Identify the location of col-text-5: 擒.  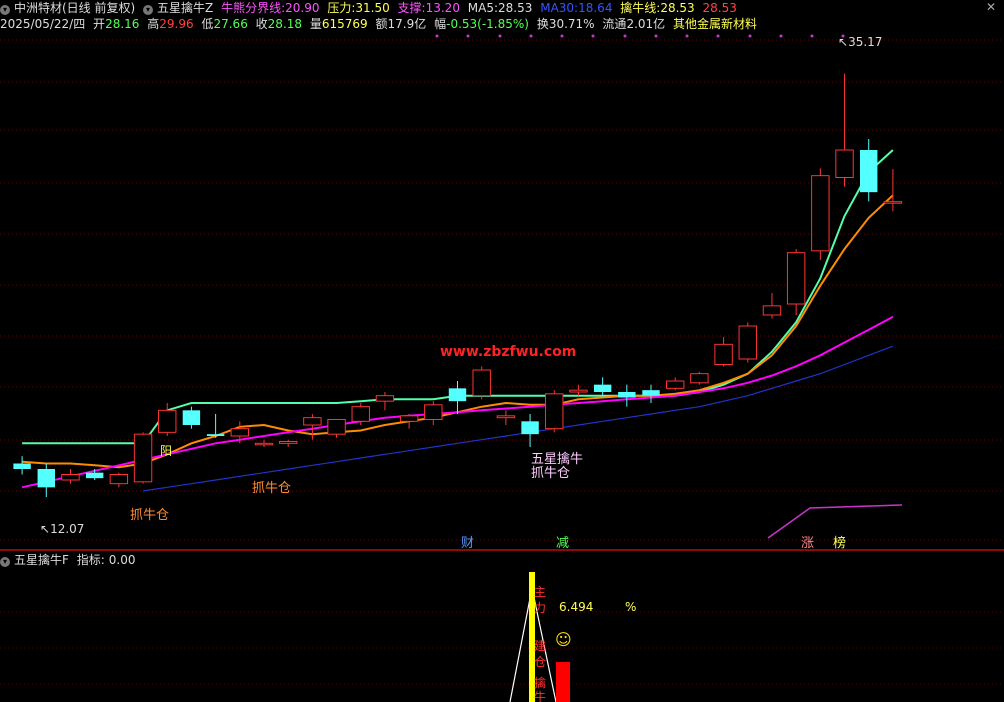
(540, 682).